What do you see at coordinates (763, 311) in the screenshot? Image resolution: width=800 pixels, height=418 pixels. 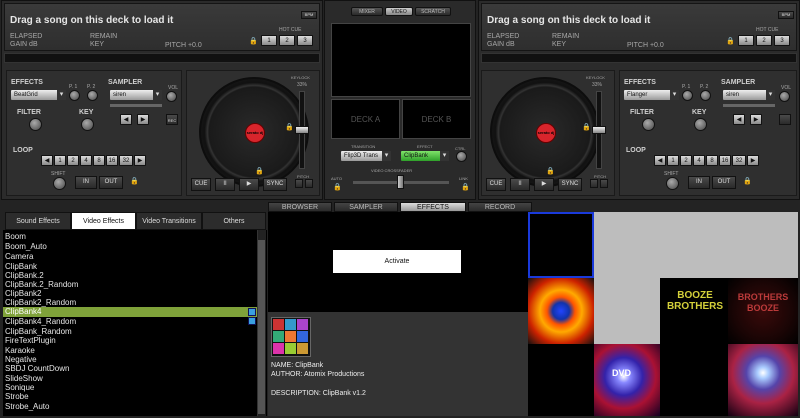 I see `clip-slot: BROTHERS BOOZE` at bounding box center [763, 311].